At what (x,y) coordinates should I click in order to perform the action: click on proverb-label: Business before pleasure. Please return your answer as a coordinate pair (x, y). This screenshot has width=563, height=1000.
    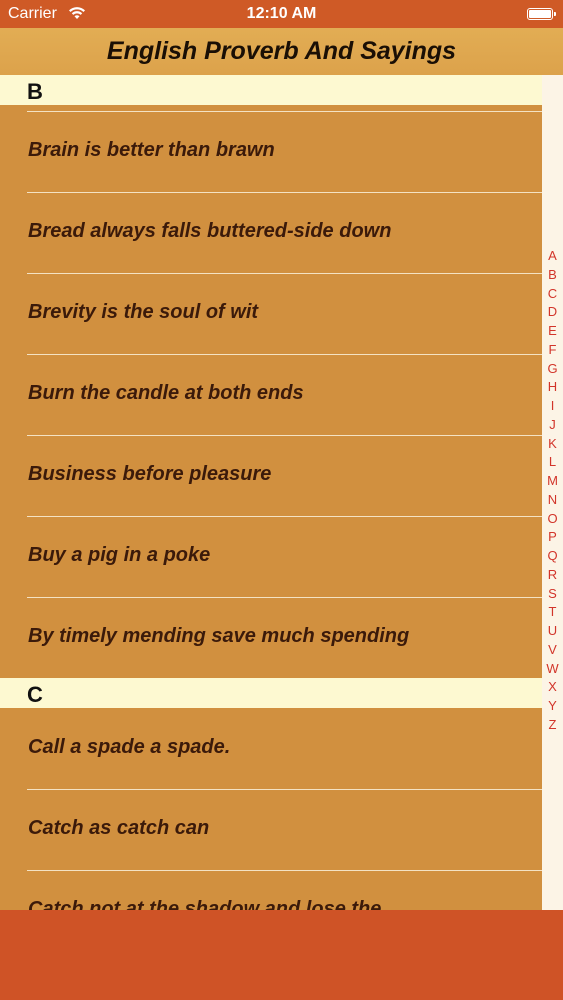
    Looking at the image, I should click on (150, 474).